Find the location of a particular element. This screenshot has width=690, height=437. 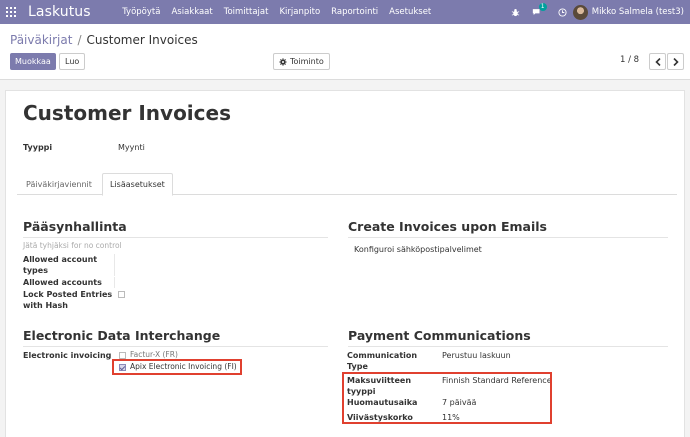

activity-clock-icon is located at coordinates (562, 12).